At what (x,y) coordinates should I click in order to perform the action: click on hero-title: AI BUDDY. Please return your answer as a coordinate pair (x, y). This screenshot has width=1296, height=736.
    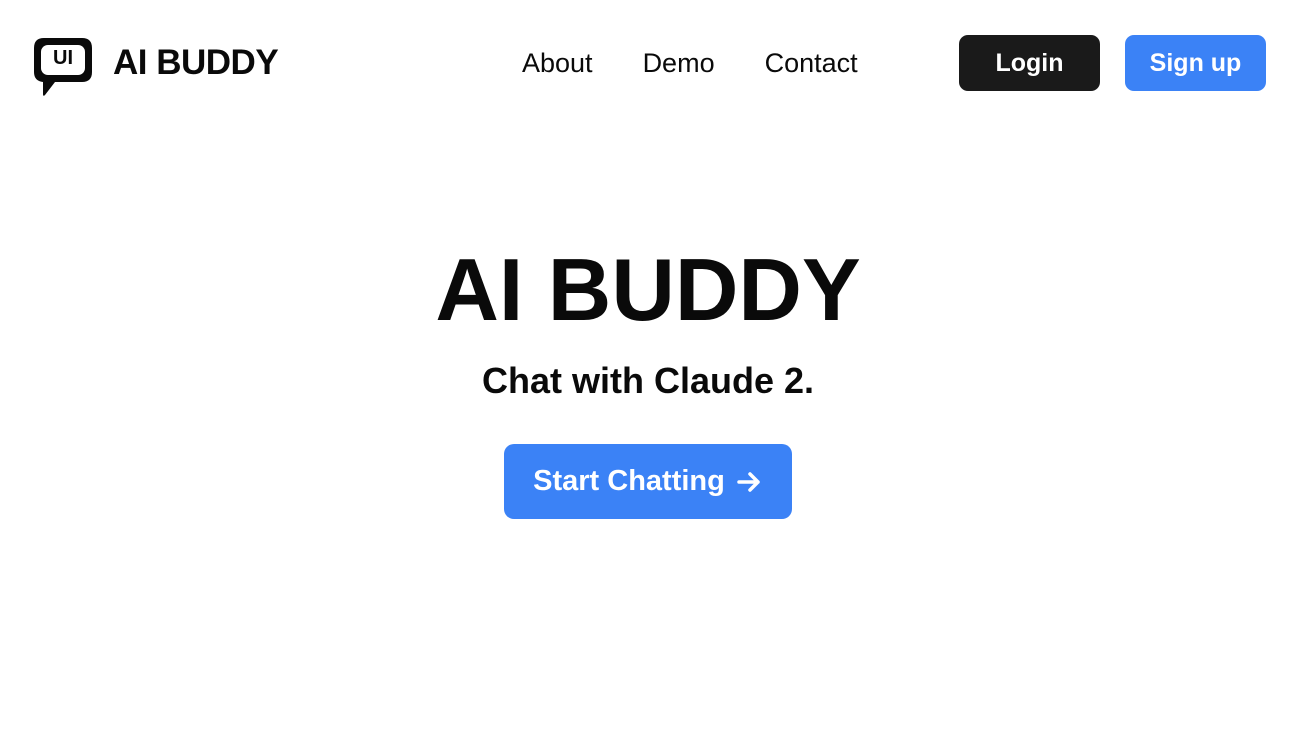
    Looking at the image, I should click on (648, 289).